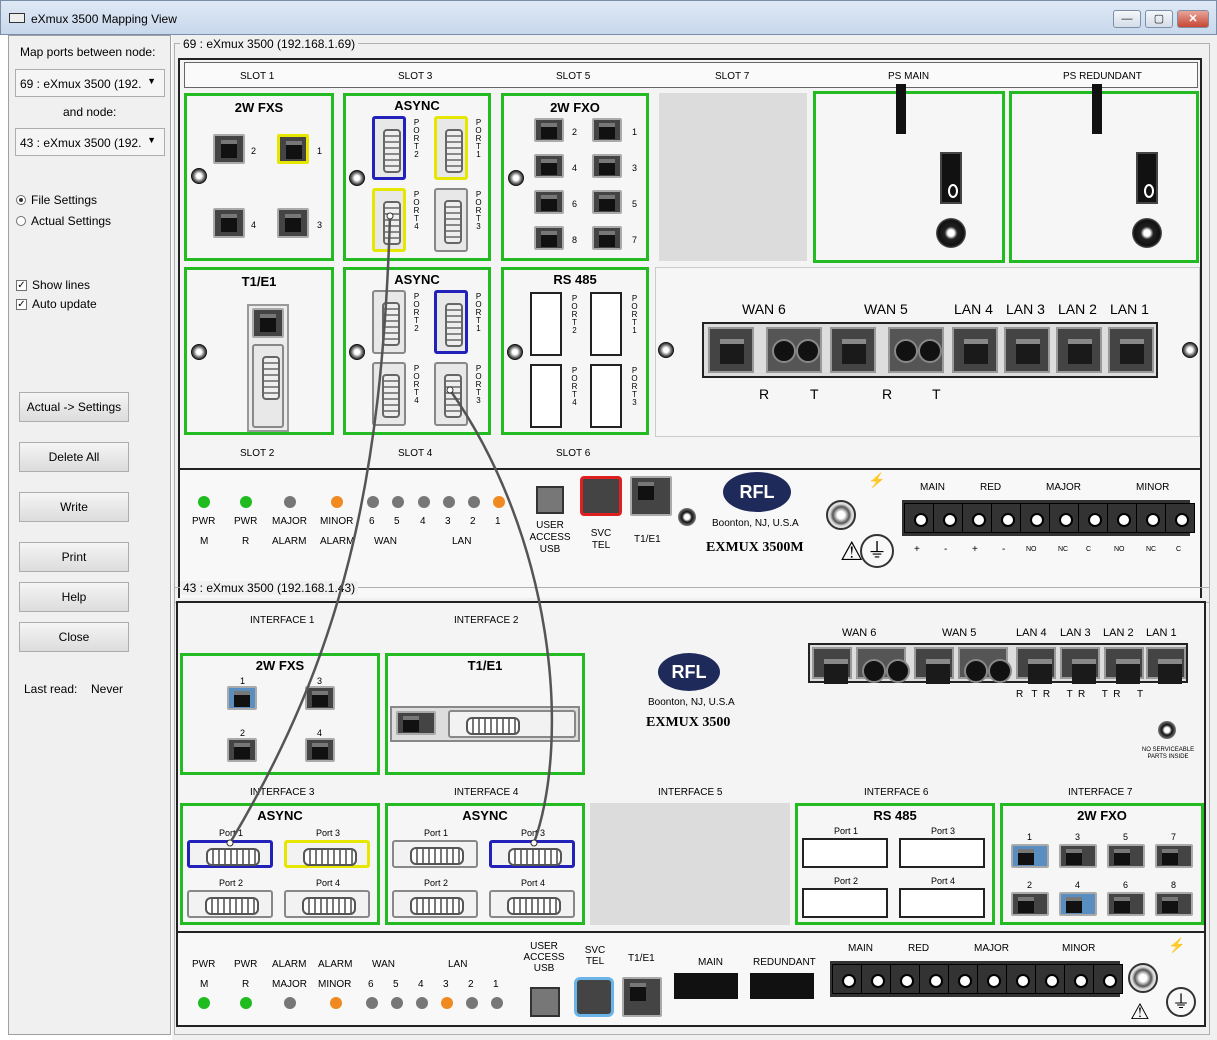 Image resolution: width=1217 pixels, height=1040 pixels. Describe the element at coordinates (107, 689) in the screenshot. I see `last-read-value: Never` at that location.